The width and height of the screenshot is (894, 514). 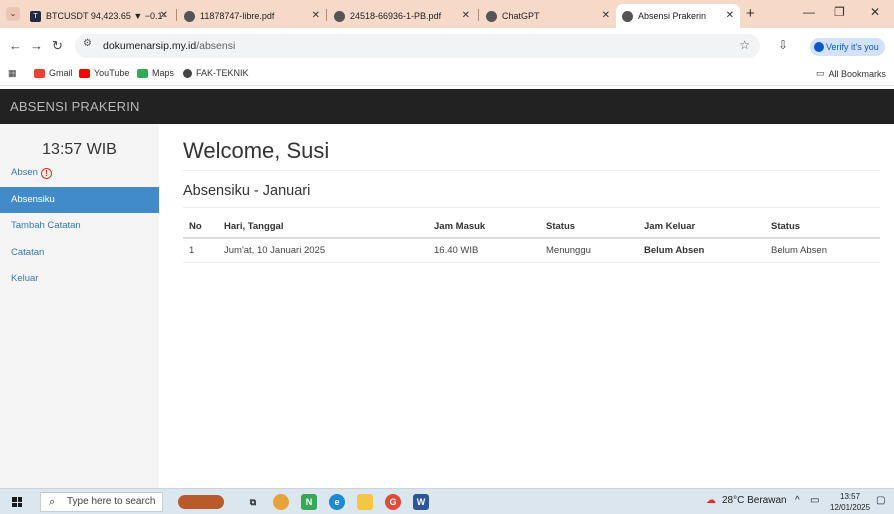 I want to click on reload-icon: ↻, so click(x=57, y=46).